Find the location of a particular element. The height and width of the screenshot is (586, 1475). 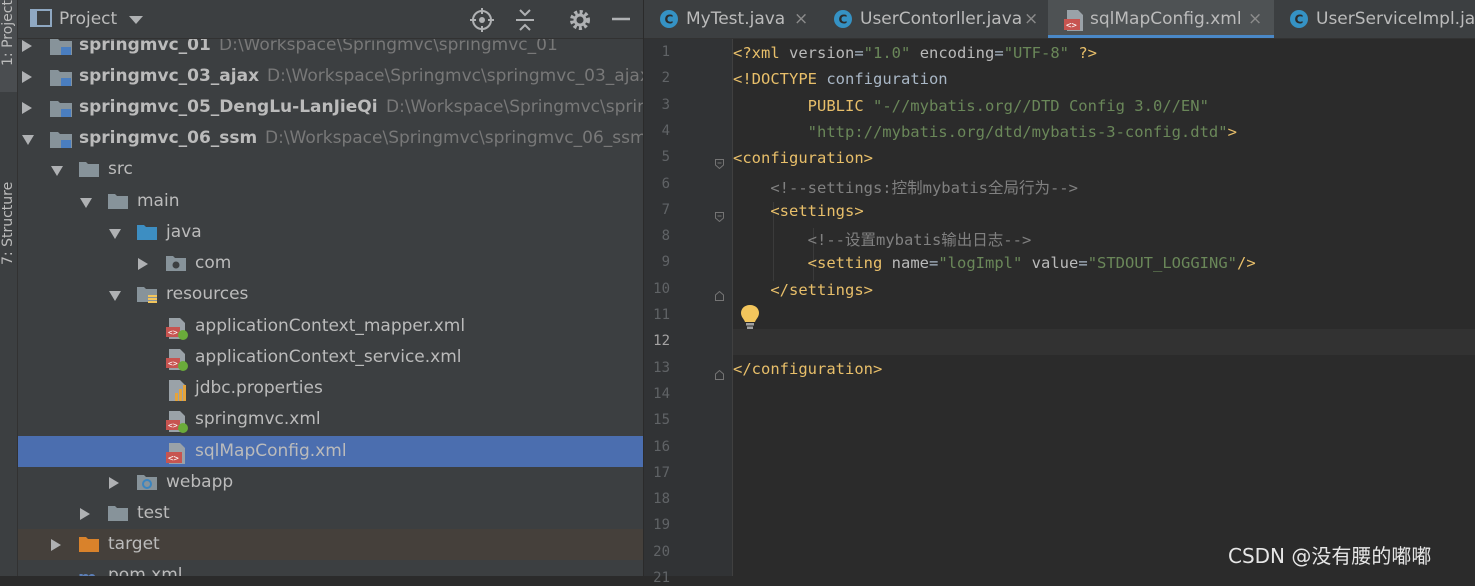

project-view-title: Project is located at coordinates (88, 19).